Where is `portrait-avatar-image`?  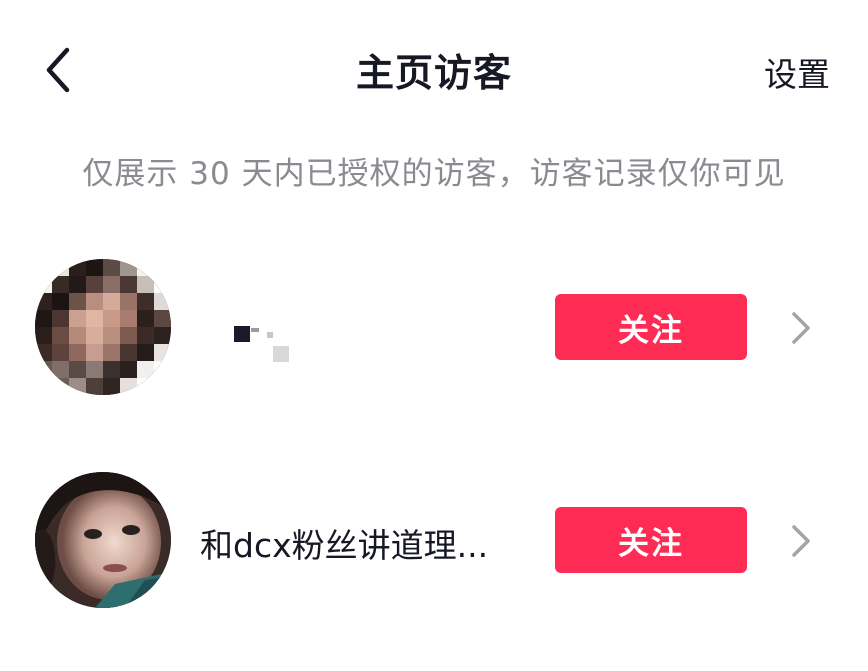 portrait-avatar-image is located at coordinates (103, 540).